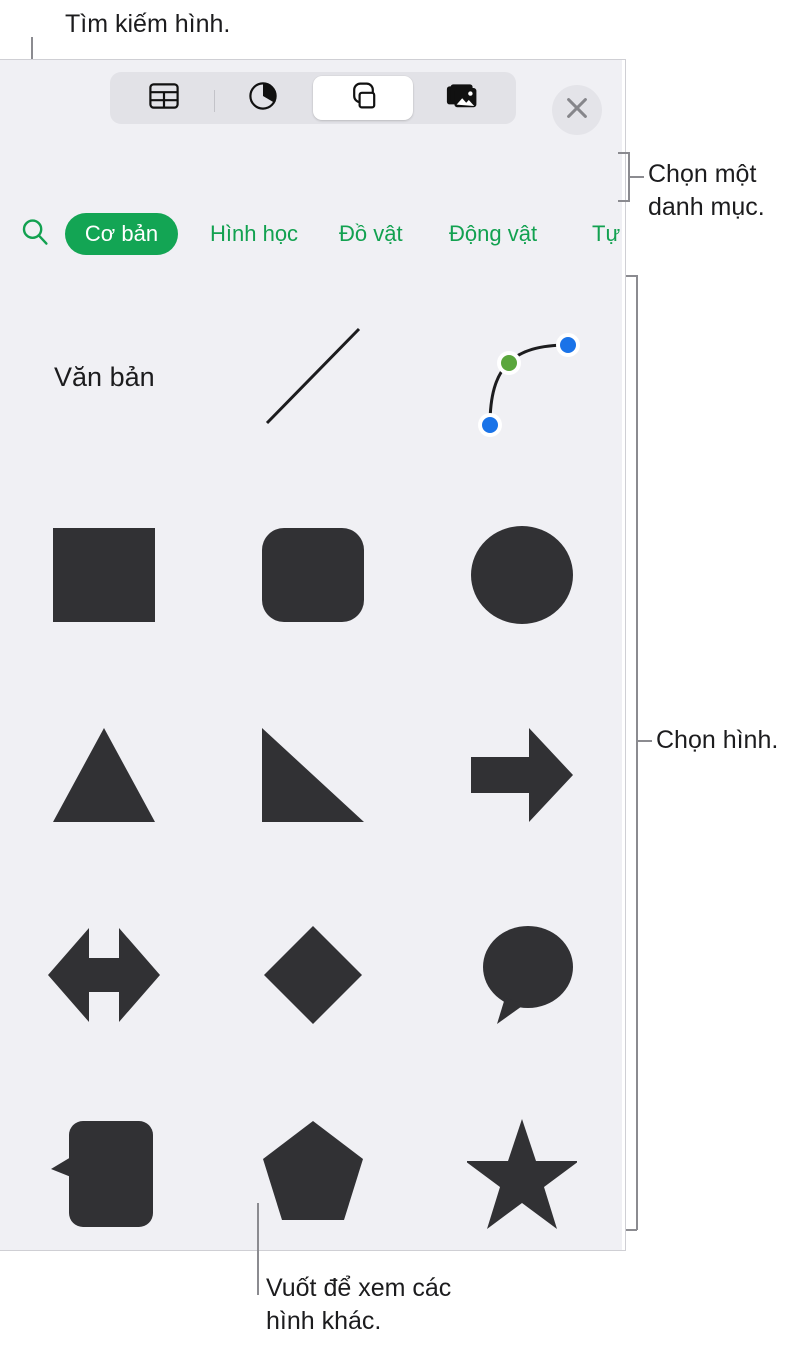 The width and height of the screenshot is (806, 1346). I want to click on annotation-shape-leader-line, so click(644, 741).